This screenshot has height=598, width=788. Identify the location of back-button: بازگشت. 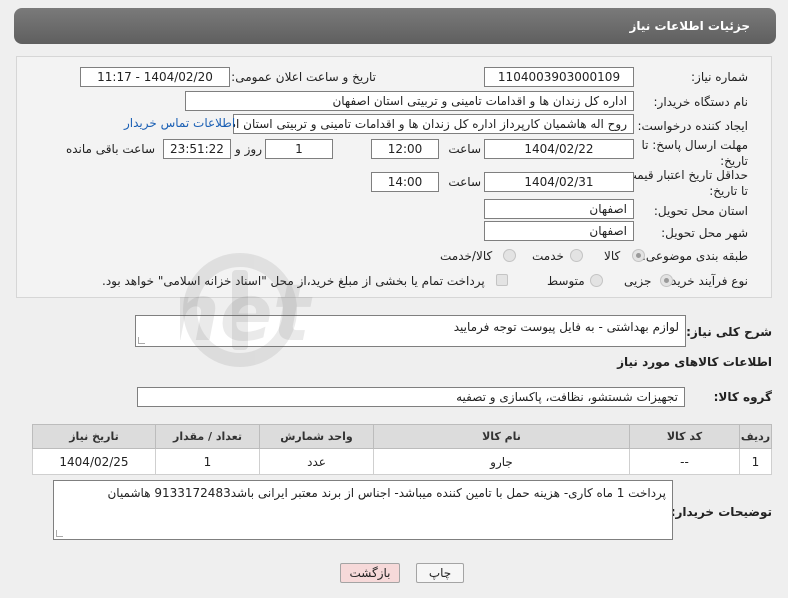
(370, 573).